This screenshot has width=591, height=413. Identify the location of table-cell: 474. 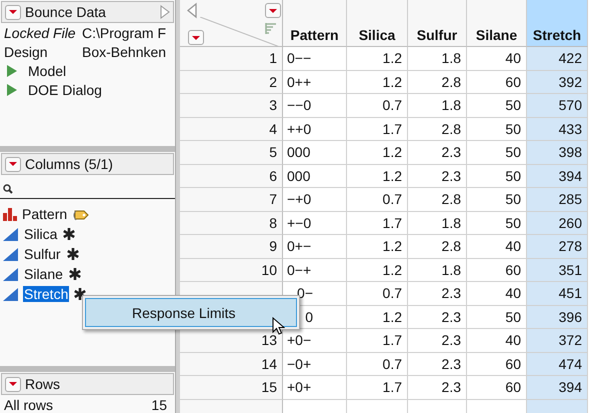
(570, 364).